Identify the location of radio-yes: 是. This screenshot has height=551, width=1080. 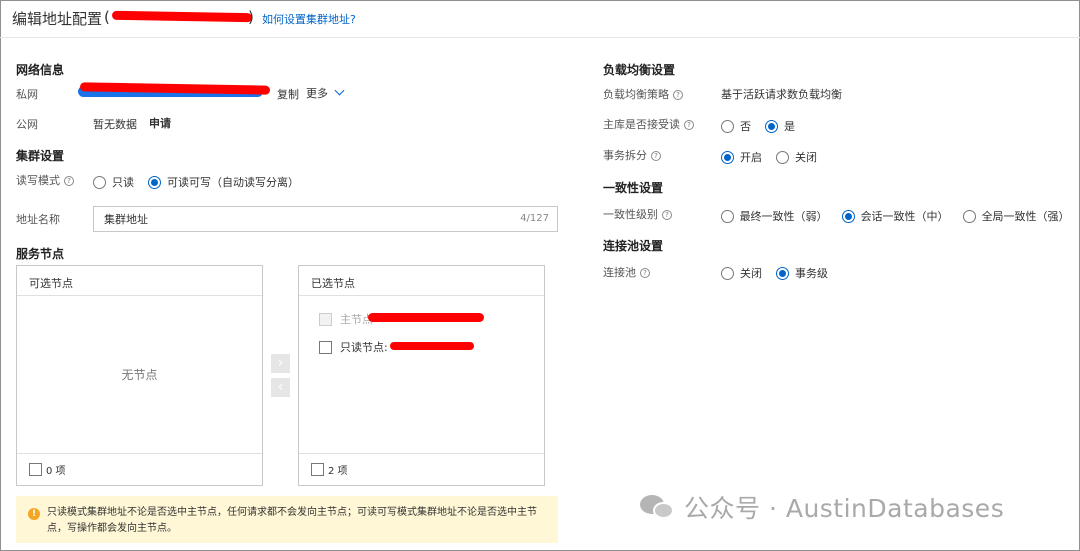
(780, 126).